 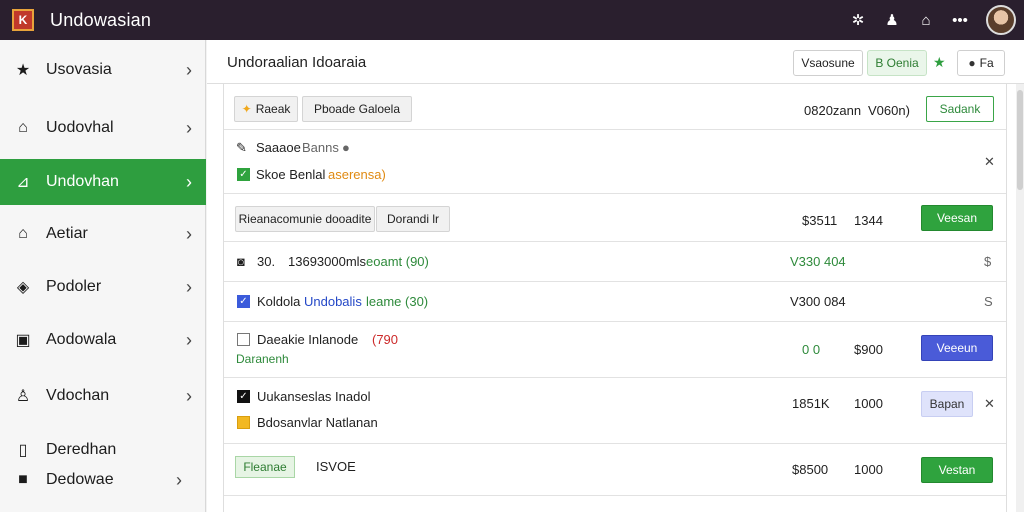 I want to click on tag-icon: ◈, so click(x=23, y=287).